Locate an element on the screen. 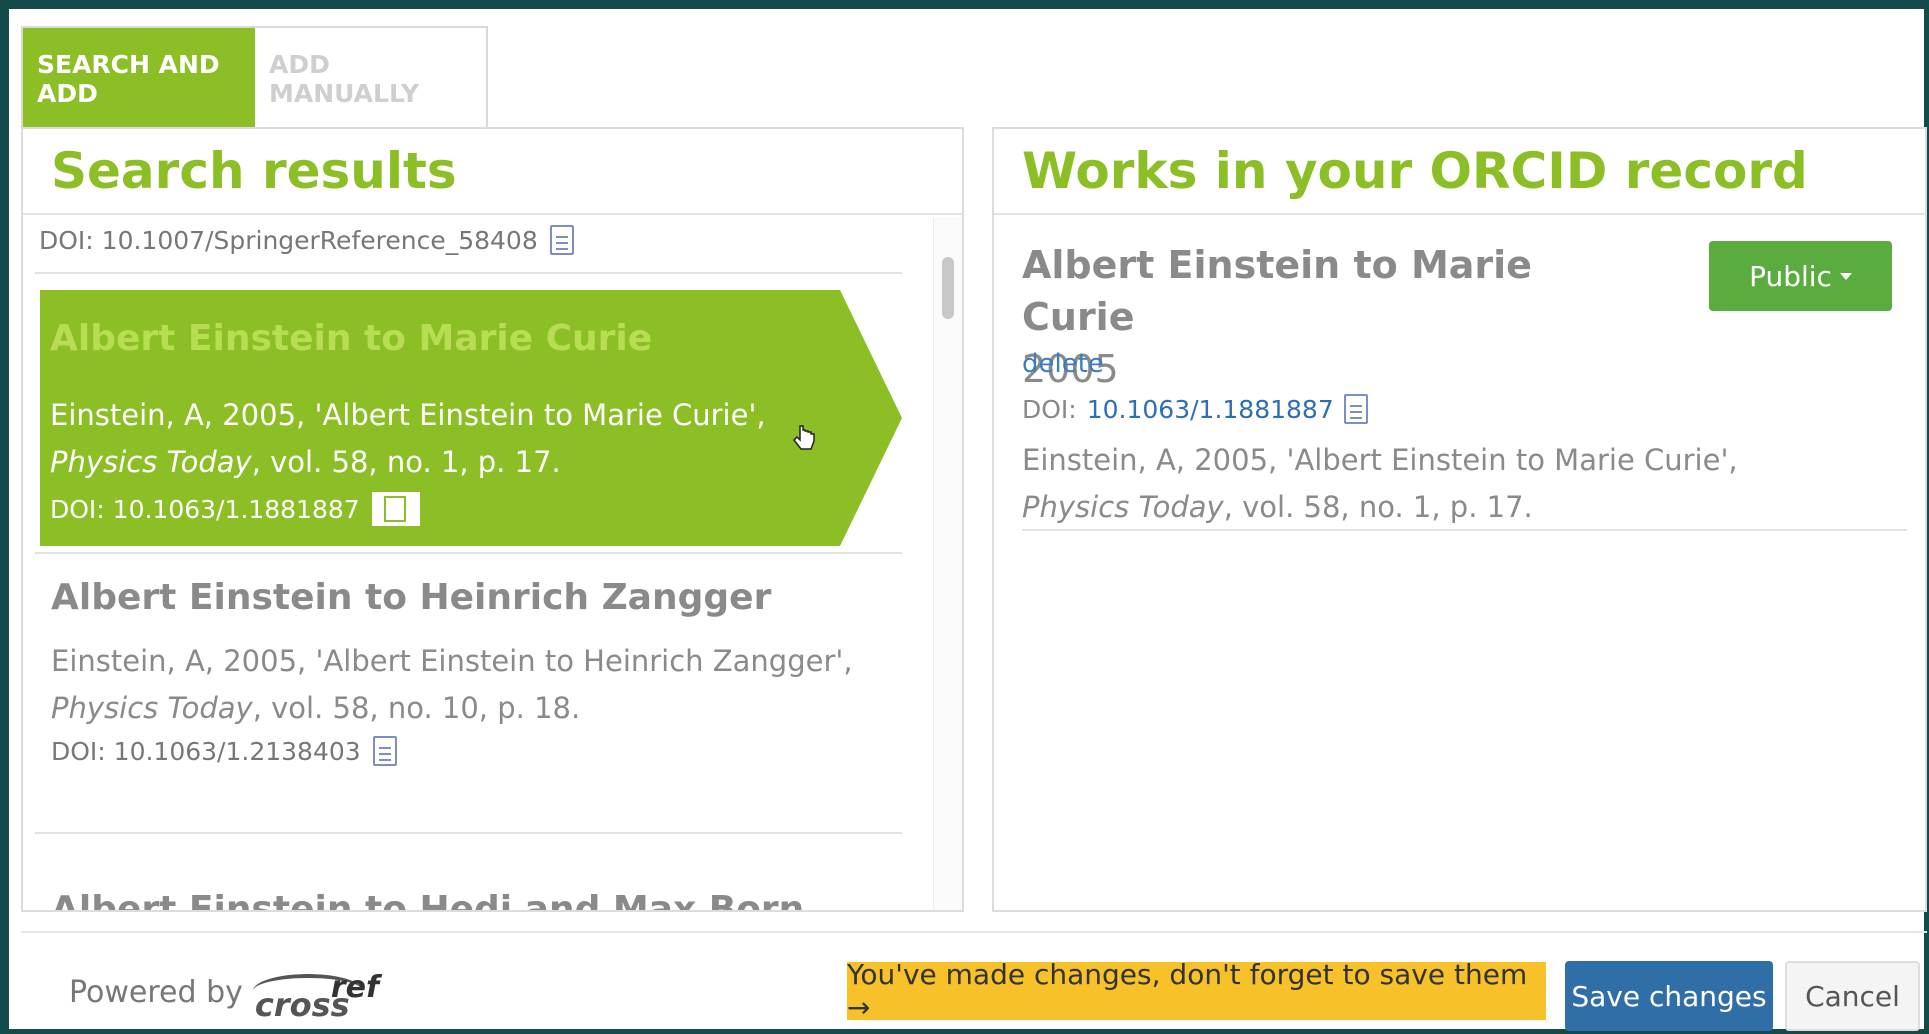 This screenshot has height=1034, width=1929. selected-doi-text: DOI: 10.1063/1.1881887 is located at coordinates (205, 509).